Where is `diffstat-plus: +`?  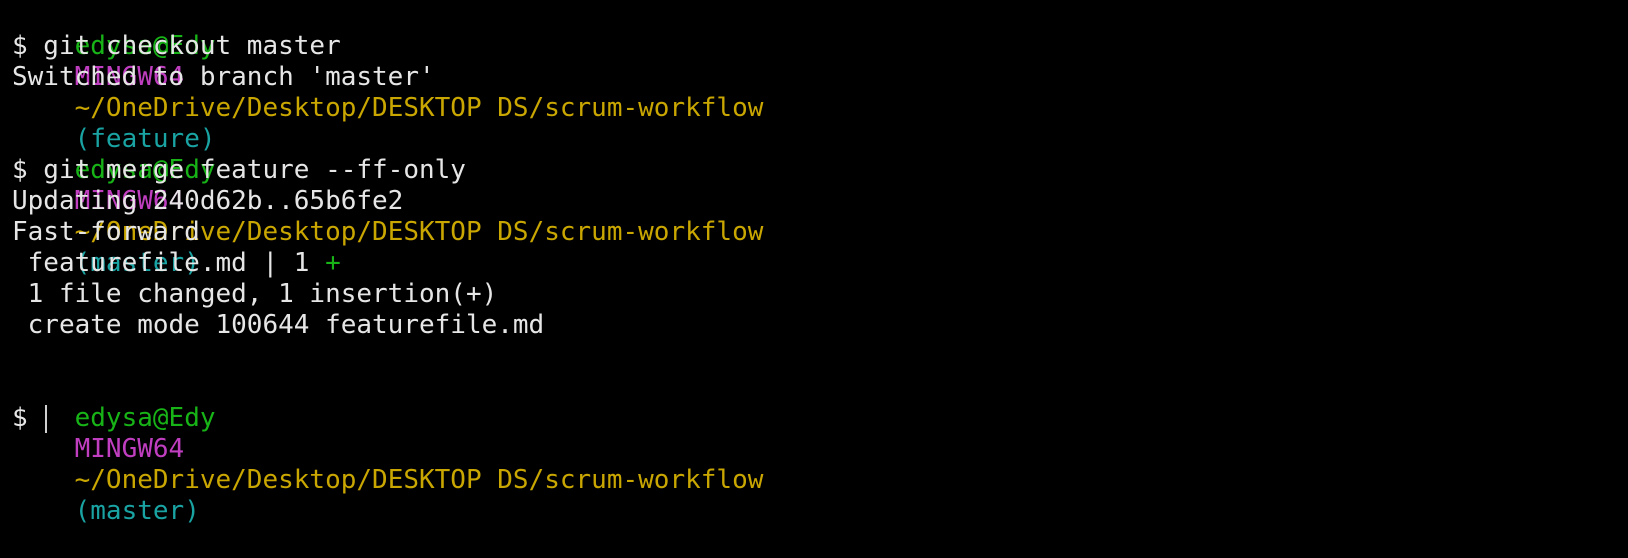 diffstat-plus: + is located at coordinates (333, 263).